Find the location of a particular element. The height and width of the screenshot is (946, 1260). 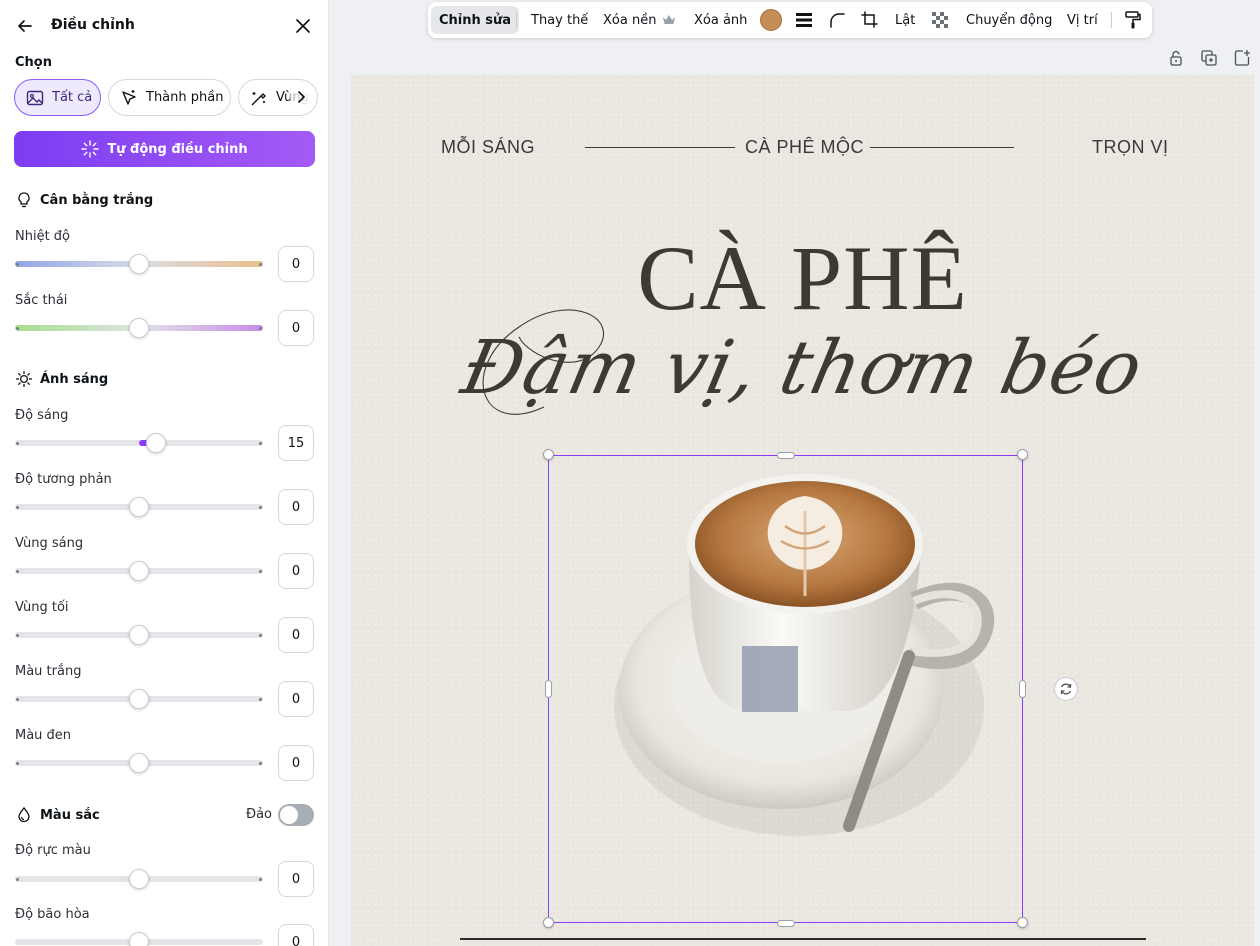

light-title: Ánh sáng is located at coordinates (61, 379).